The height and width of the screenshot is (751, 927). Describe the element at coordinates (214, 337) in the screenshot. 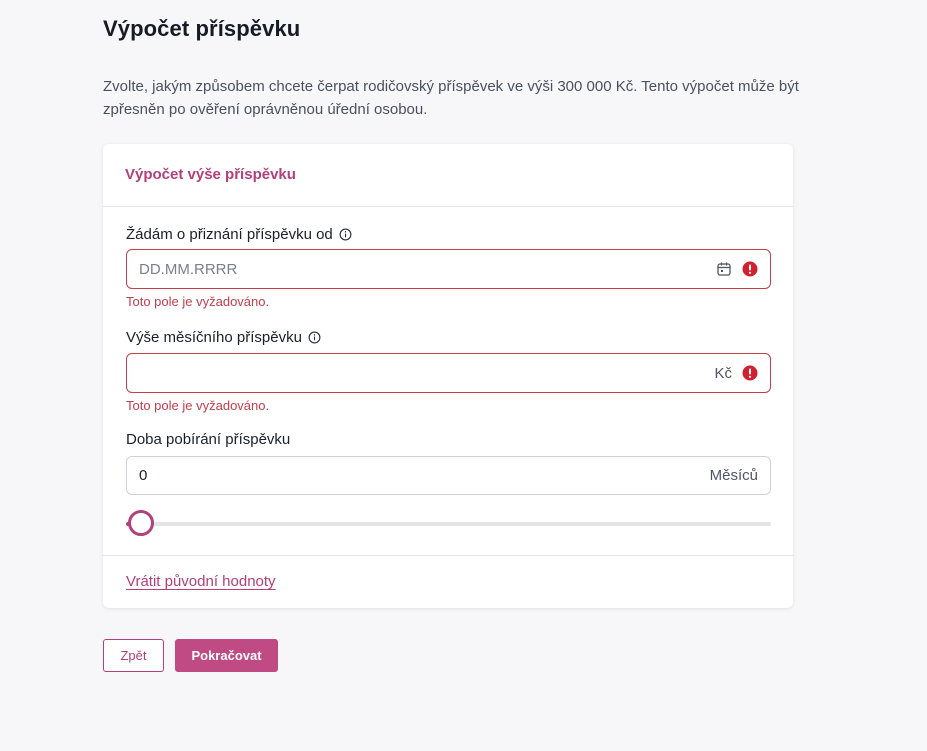

I see `monthly-amount-label-text: Výše měsíčního příspěvku` at that location.